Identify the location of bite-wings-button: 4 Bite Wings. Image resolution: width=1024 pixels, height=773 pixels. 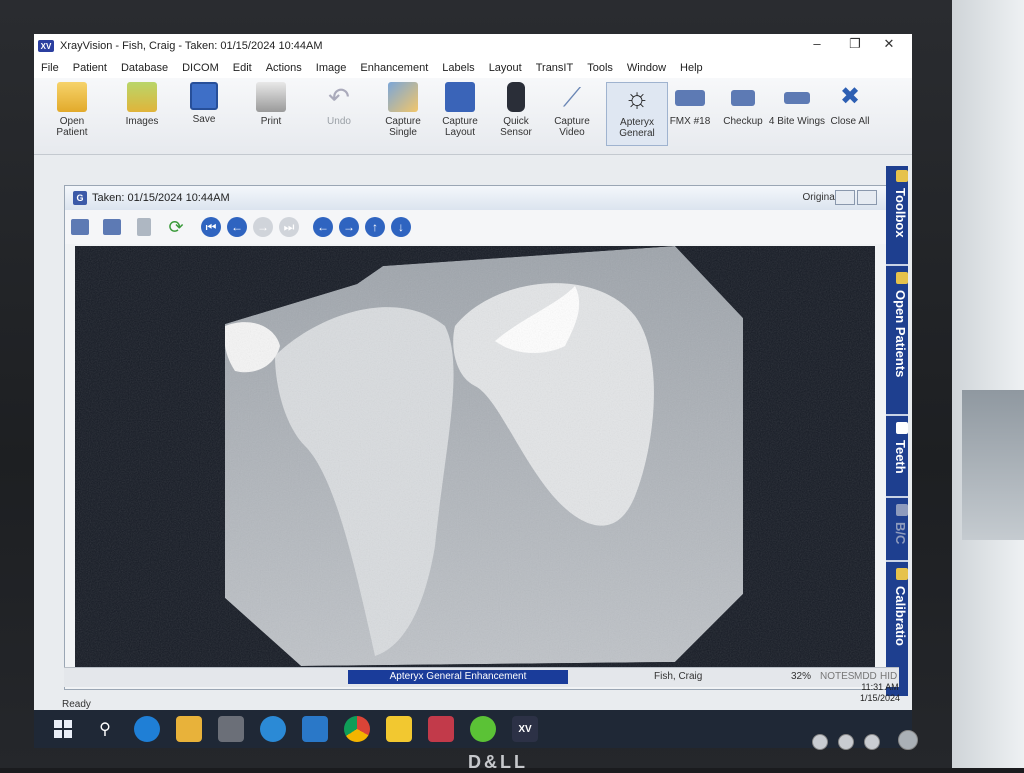
(797, 104).